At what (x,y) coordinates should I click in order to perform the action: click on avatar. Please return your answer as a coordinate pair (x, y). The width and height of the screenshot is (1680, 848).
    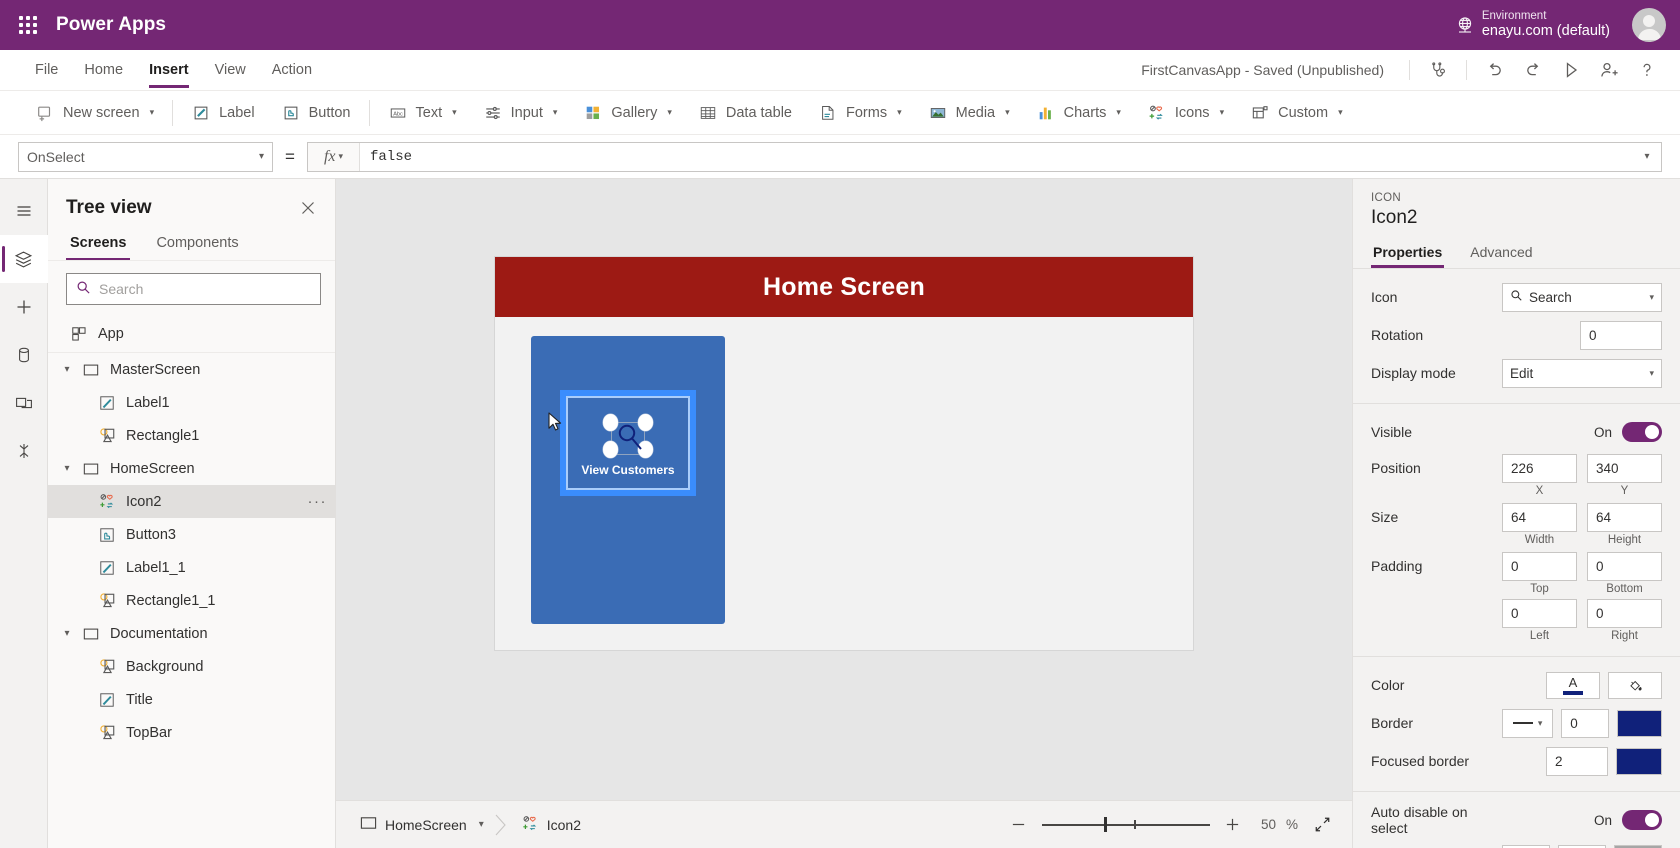
    Looking at the image, I should click on (1649, 25).